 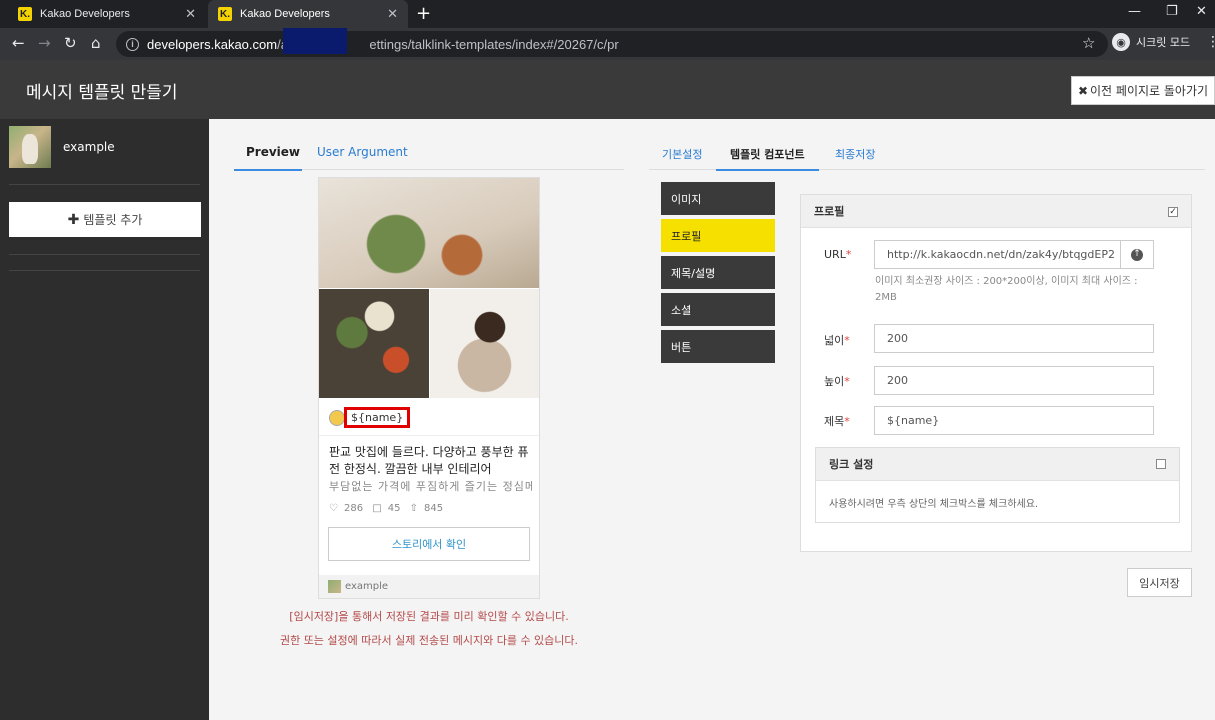 I want to click on preview-notice-2: 권한 또는 설정에 따라서 실제 전송된 메시지와 다를 수 있습니다., so click(x=429, y=640).